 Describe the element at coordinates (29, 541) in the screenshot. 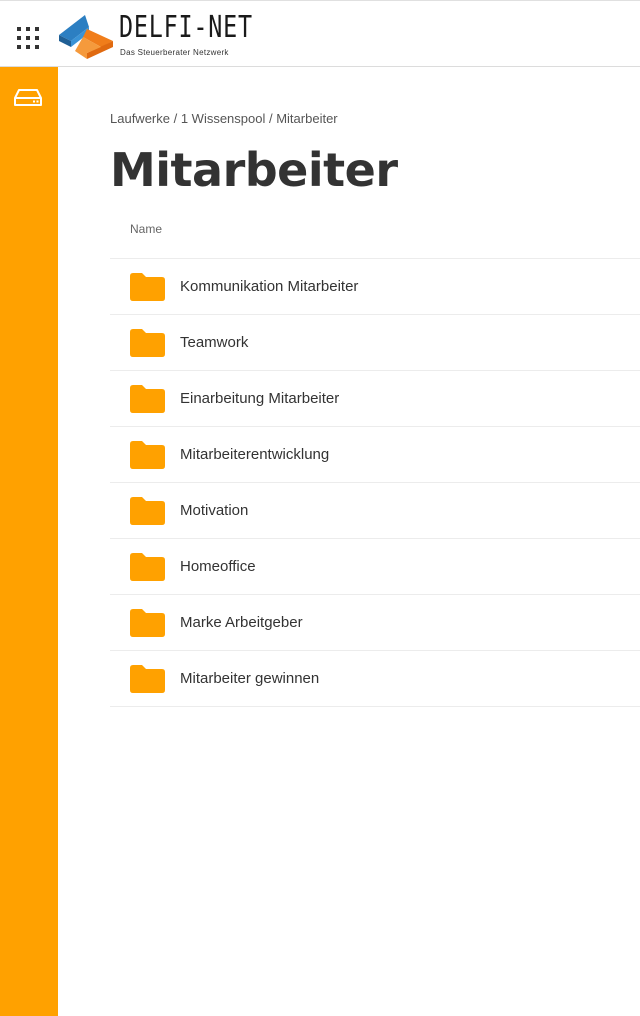

I see `sidebar` at that location.